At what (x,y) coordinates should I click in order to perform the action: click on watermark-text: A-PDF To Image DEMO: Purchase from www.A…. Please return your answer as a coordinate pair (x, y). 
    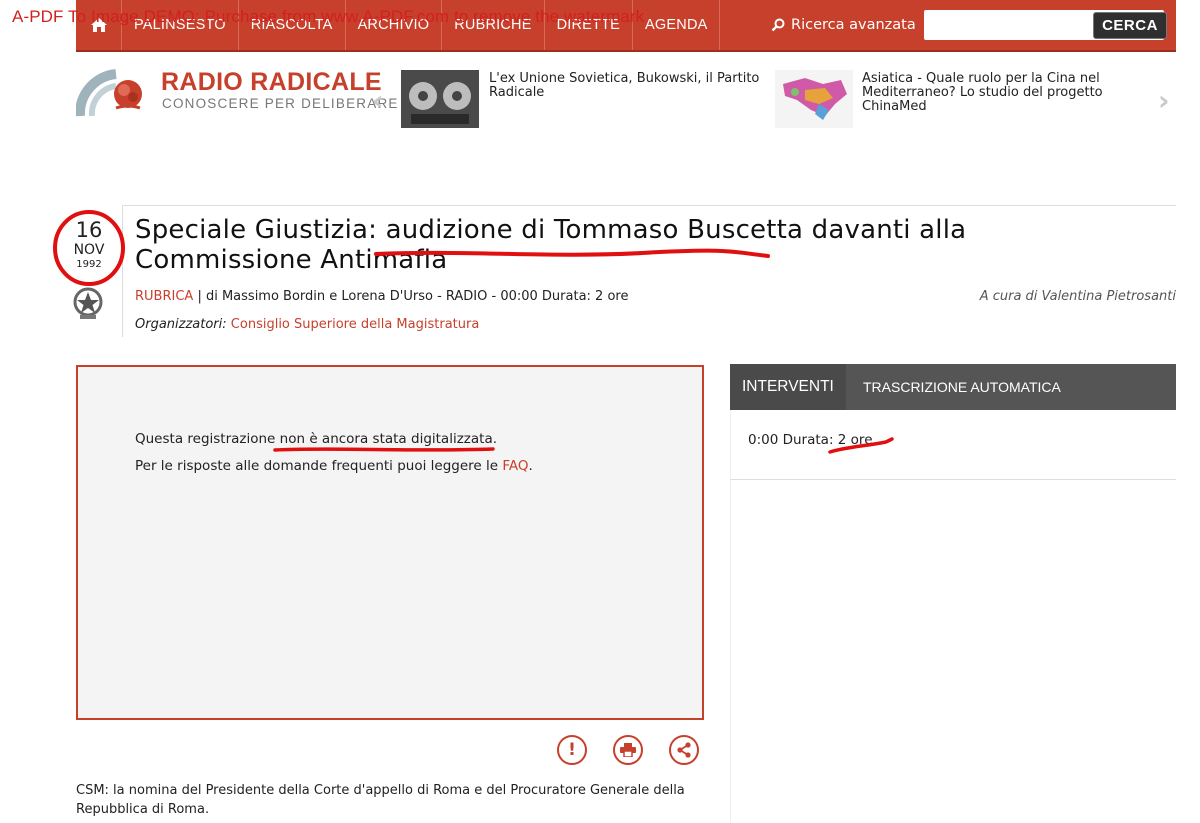
    Looking at the image, I should click on (328, 16).